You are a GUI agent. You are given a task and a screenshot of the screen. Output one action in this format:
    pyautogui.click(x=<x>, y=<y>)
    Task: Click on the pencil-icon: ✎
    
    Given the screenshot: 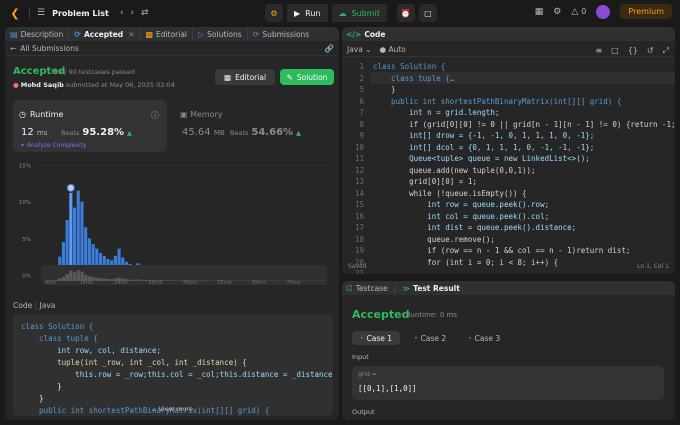 What is the action you would take?
    pyautogui.click(x=289, y=77)
    